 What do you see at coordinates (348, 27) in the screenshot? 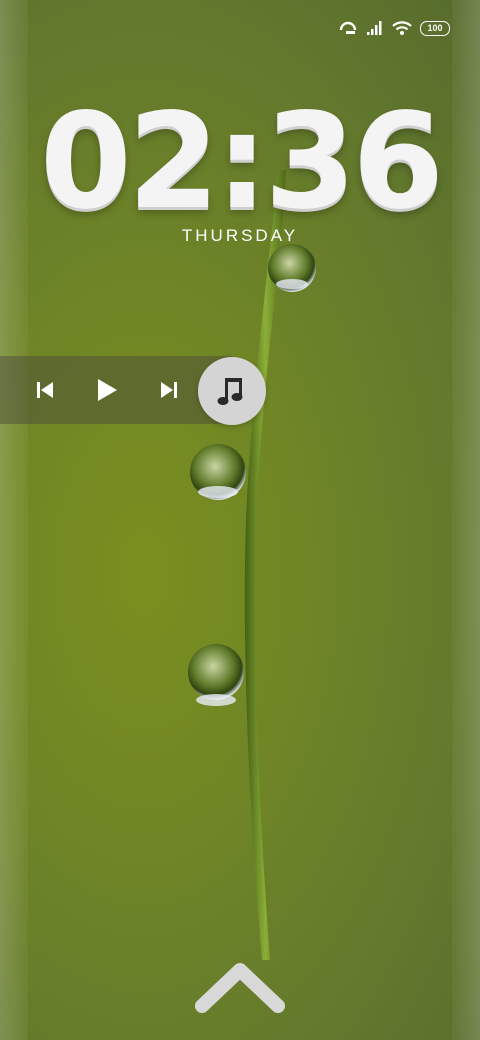
I see `signal-refresh-icon` at bounding box center [348, 27].